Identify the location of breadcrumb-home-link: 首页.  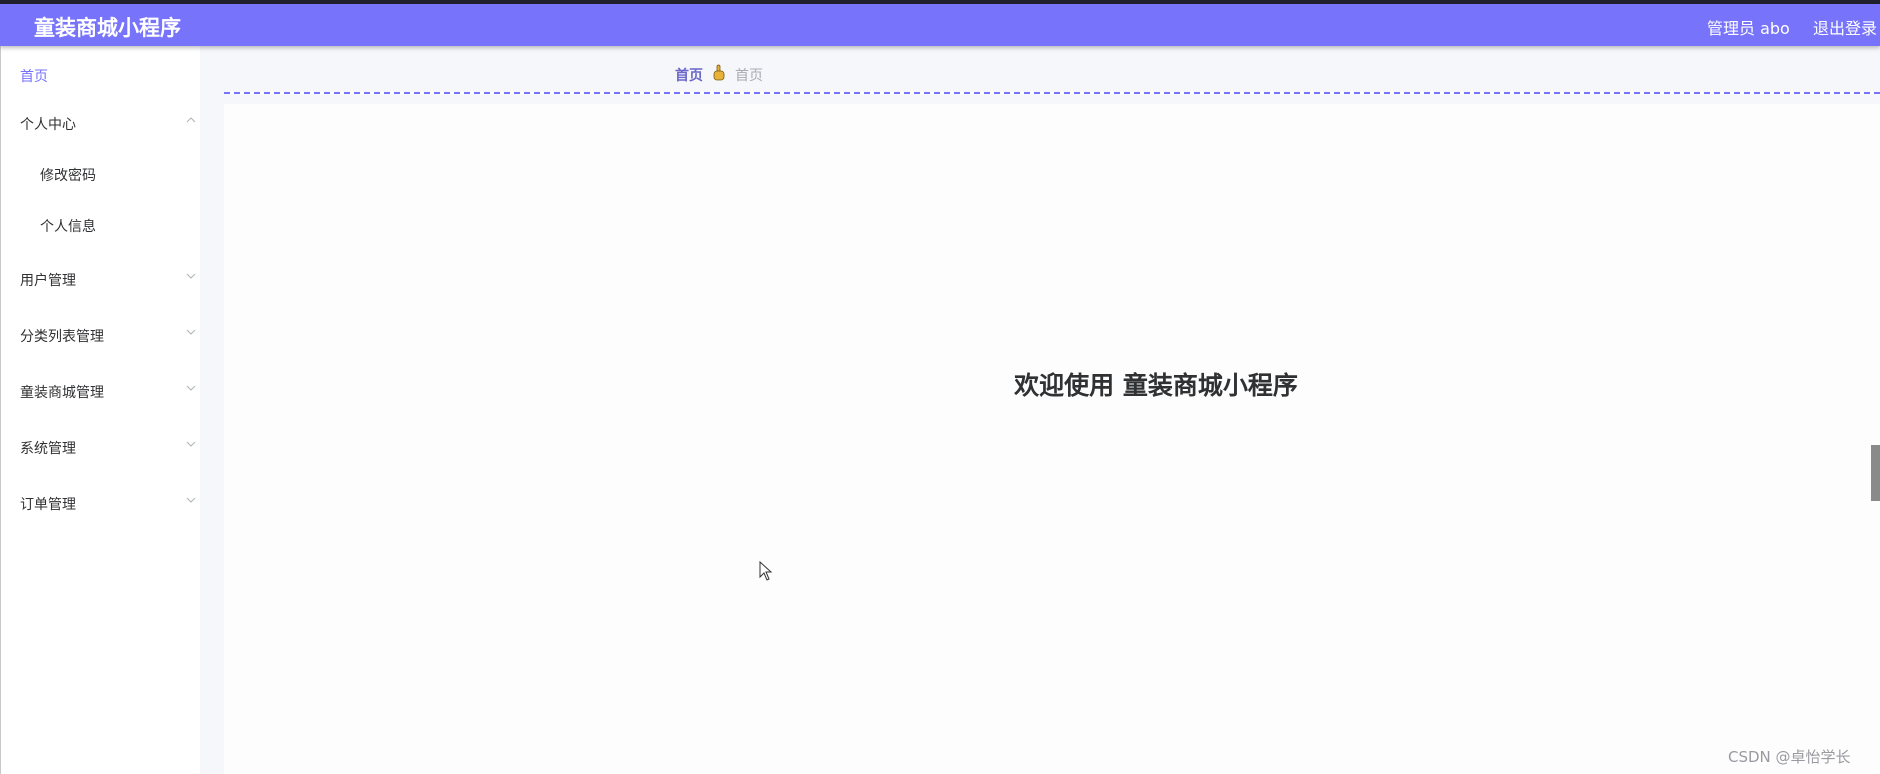
(689, 75).